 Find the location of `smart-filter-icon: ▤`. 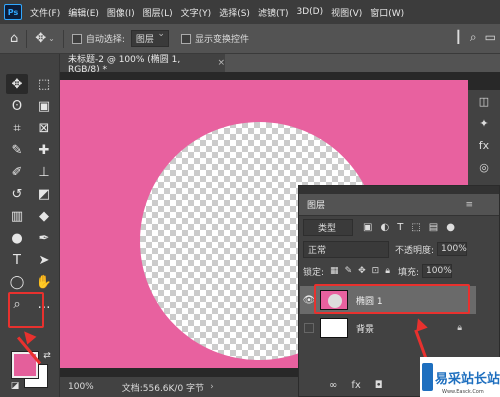

smart-filter-icon: ▤ is located at coordinates (433, 227).